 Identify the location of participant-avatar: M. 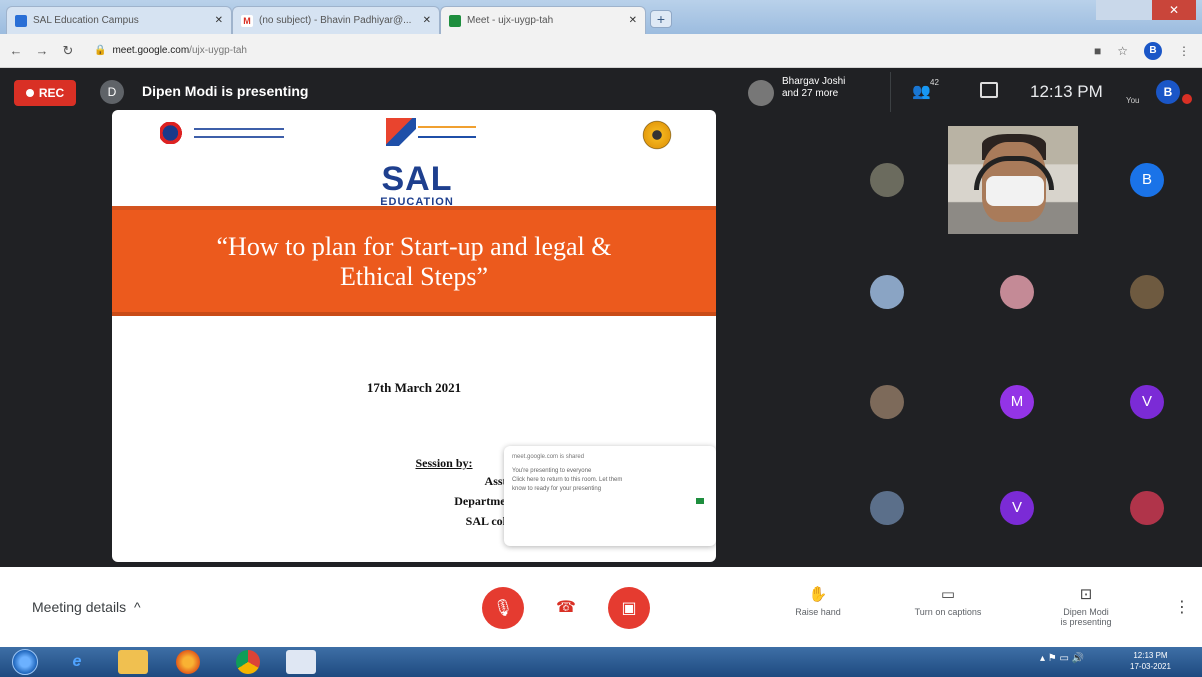
(1017, 402).